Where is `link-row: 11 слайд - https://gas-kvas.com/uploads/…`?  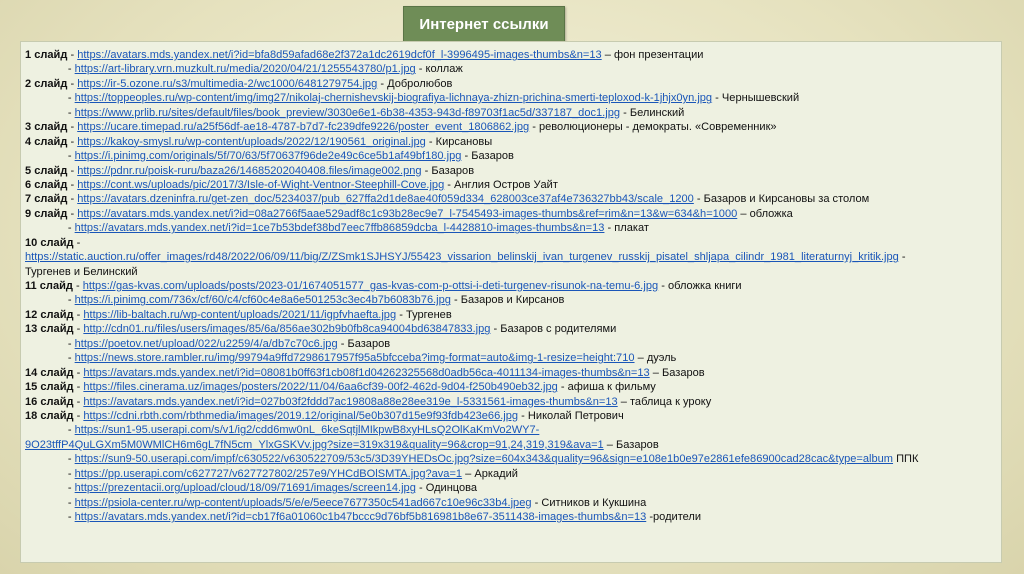
link-row: 11 слайд - https://gas-kvas.com/uploads/… is located at coordinates (511, 286).